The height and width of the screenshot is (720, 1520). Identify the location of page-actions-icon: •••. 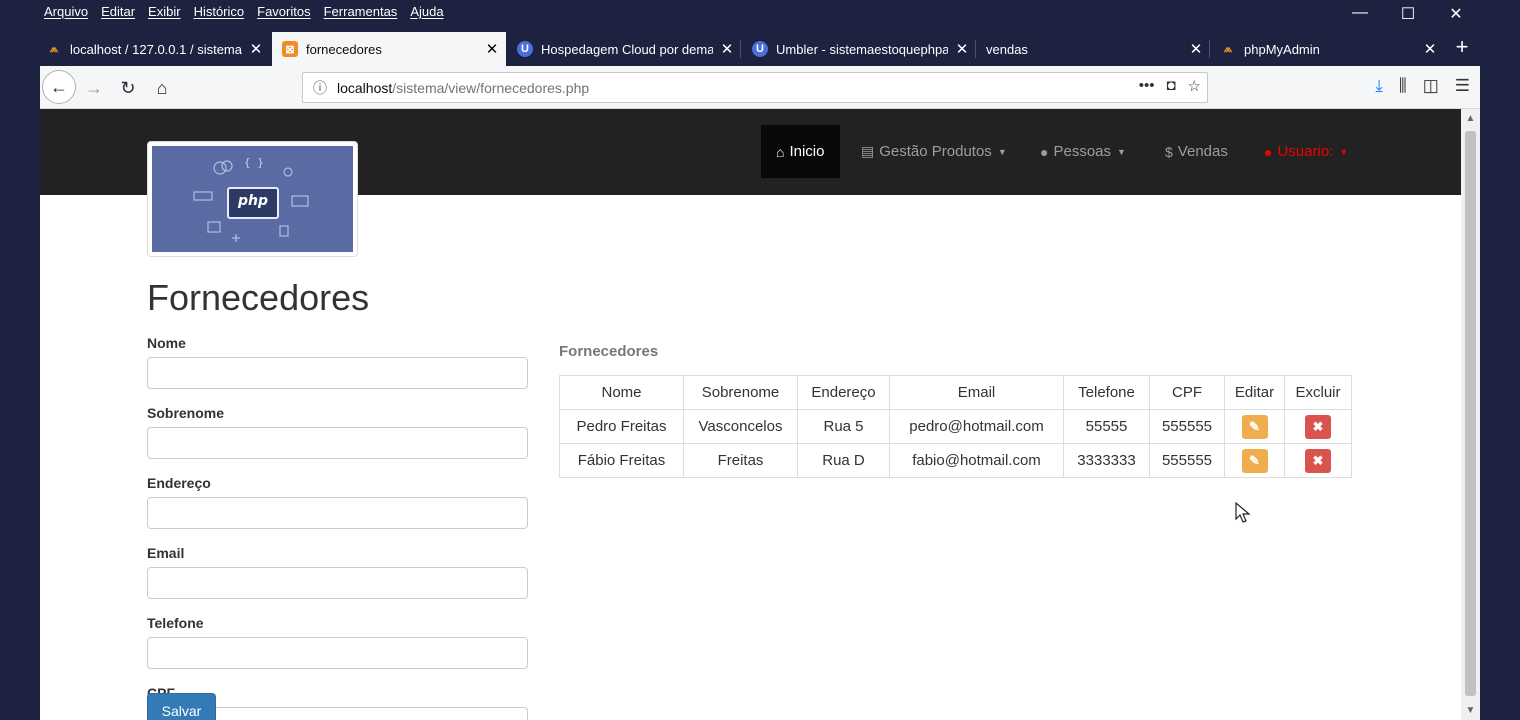
(1147, 86).